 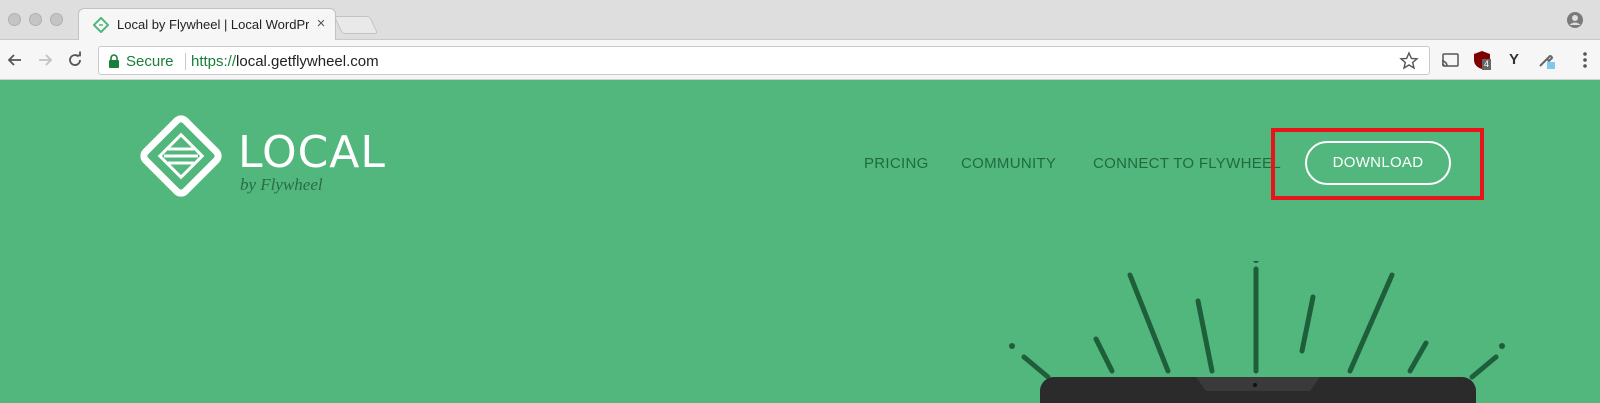 What do you see at coordinates (213, 24) in the screenshot?
I see `tab-title: Local by Flywheel | Local WordPress` at bounding box center [213, 24].